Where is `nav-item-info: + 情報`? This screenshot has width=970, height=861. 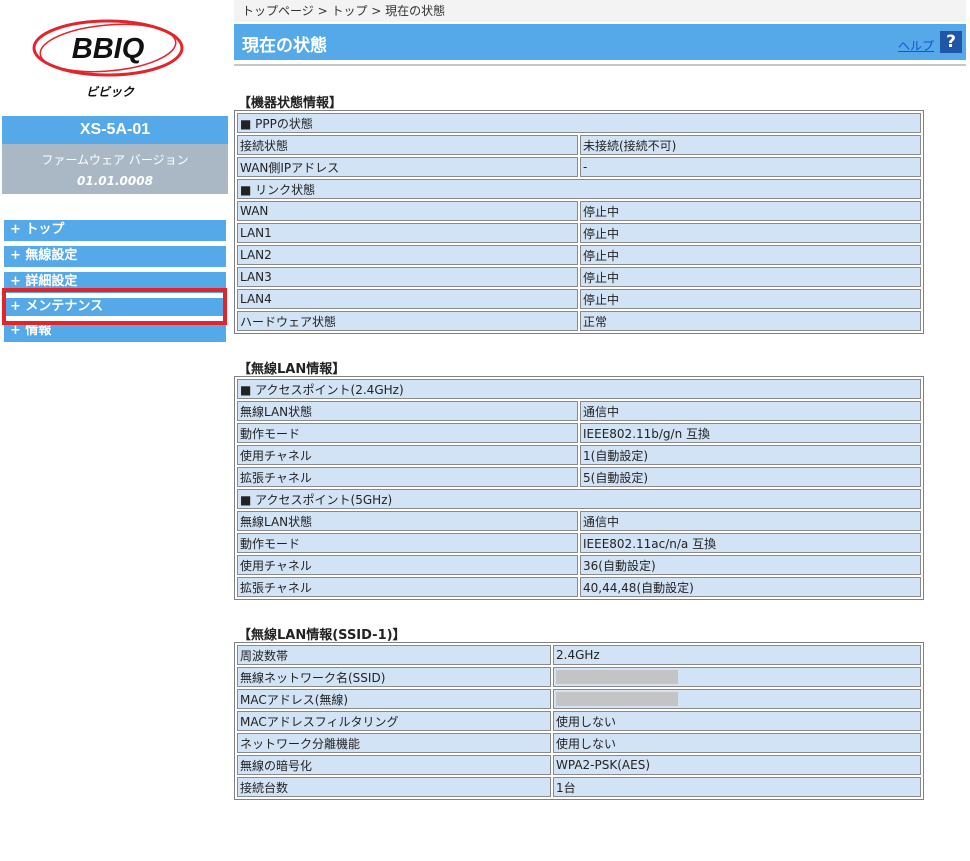
nav-item-info: + 情報 is located at coordinates (115, 331).